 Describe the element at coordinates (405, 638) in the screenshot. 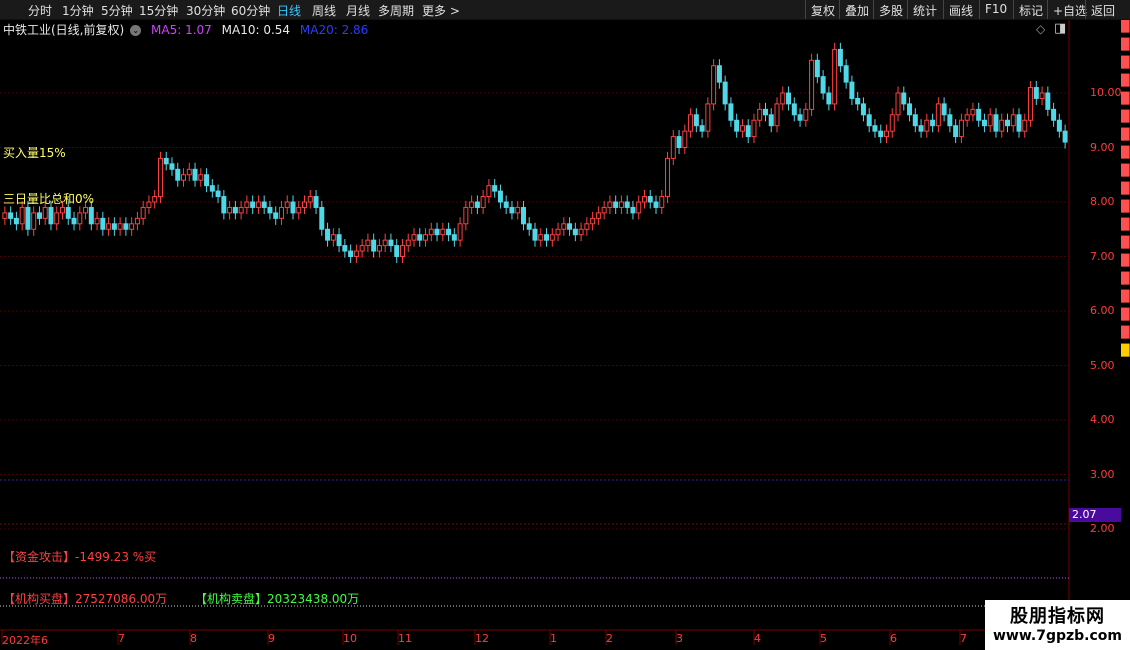

I see `x-tick-label: 11` at that location.